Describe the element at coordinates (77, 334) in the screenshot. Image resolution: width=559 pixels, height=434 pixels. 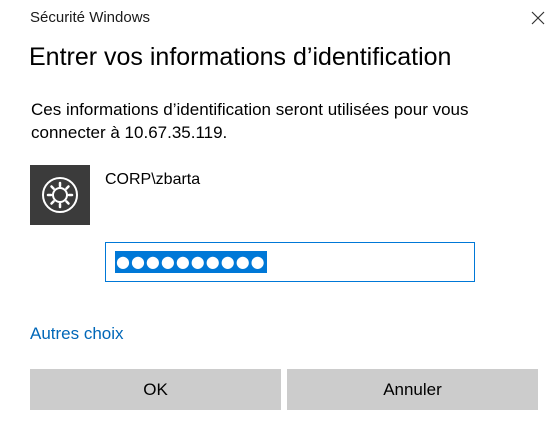
I see `other-choices-link: Autres choix` at that location.